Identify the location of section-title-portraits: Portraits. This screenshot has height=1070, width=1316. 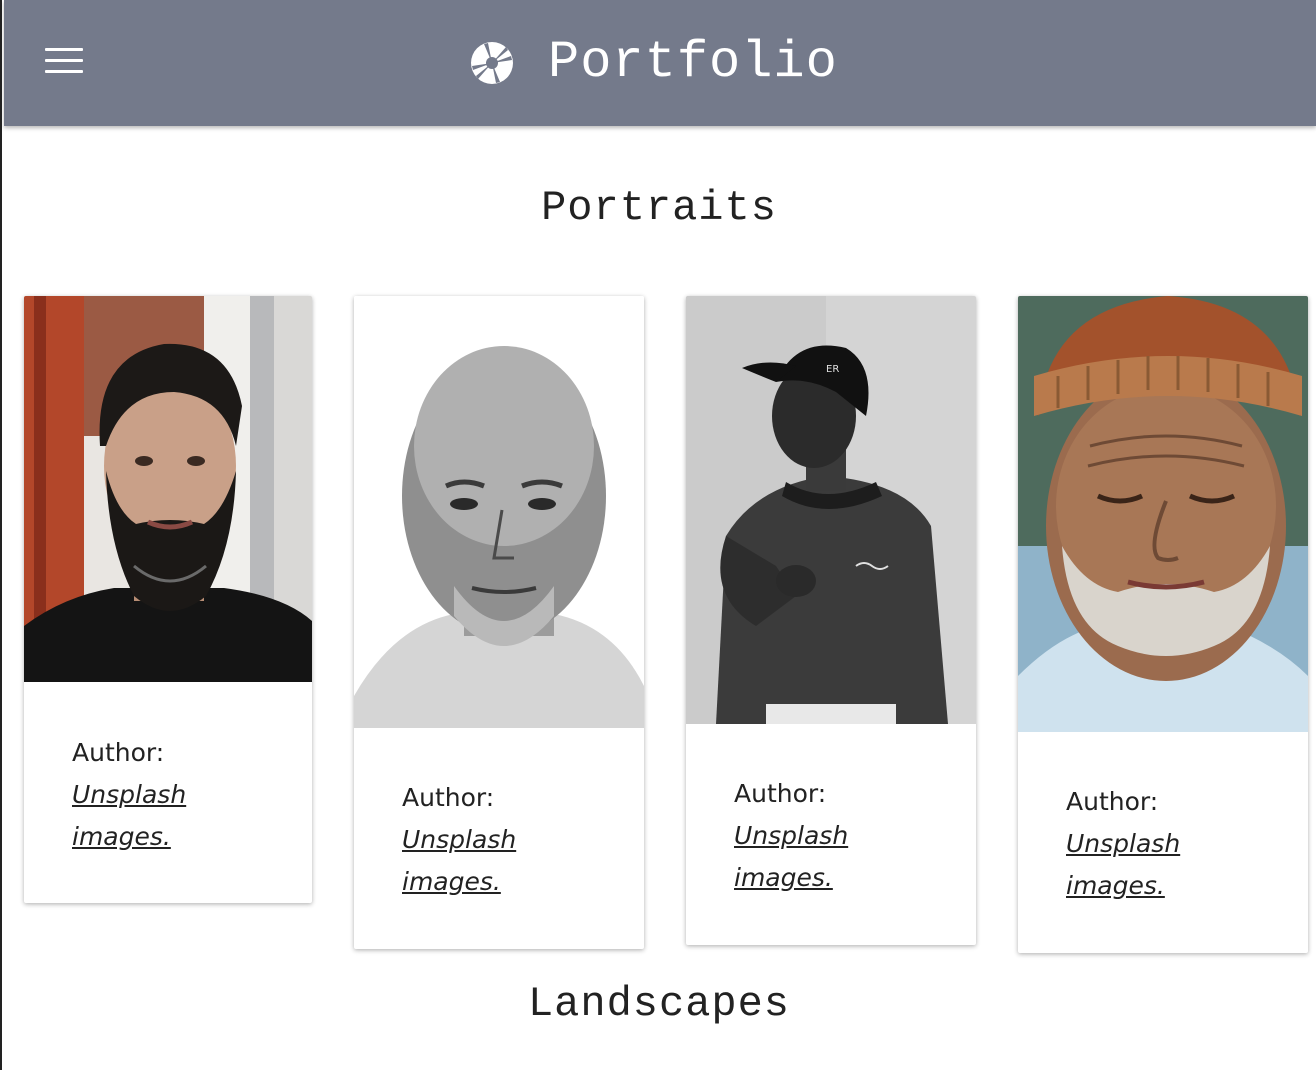
(659, 208).